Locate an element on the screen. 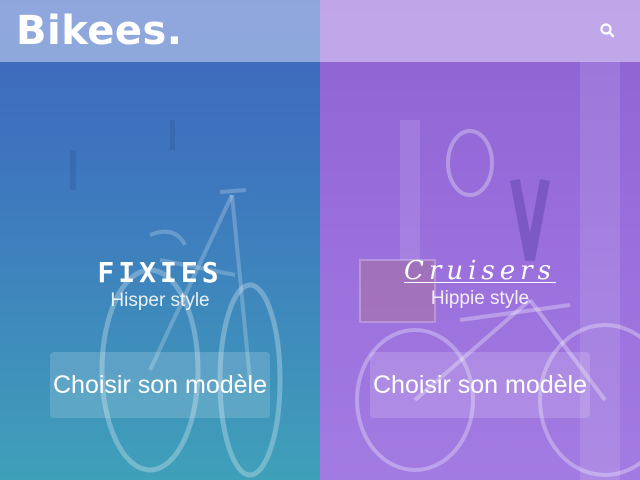 The height and width of the screenshot is (480, 640). category-title: Cruisers is located at coordinates (480, 271).